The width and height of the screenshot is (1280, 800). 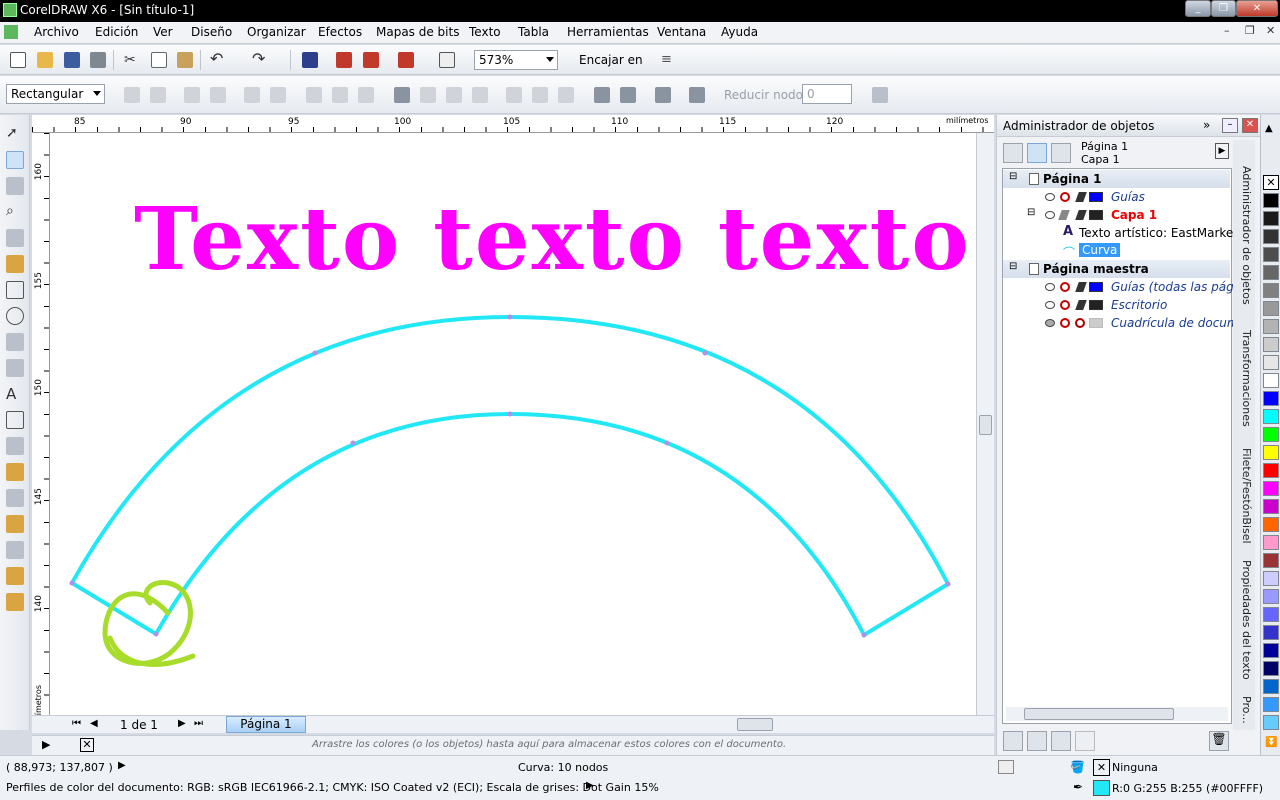 I want to click on interactive-fill-tool-icon, so click(x=15, y=602).